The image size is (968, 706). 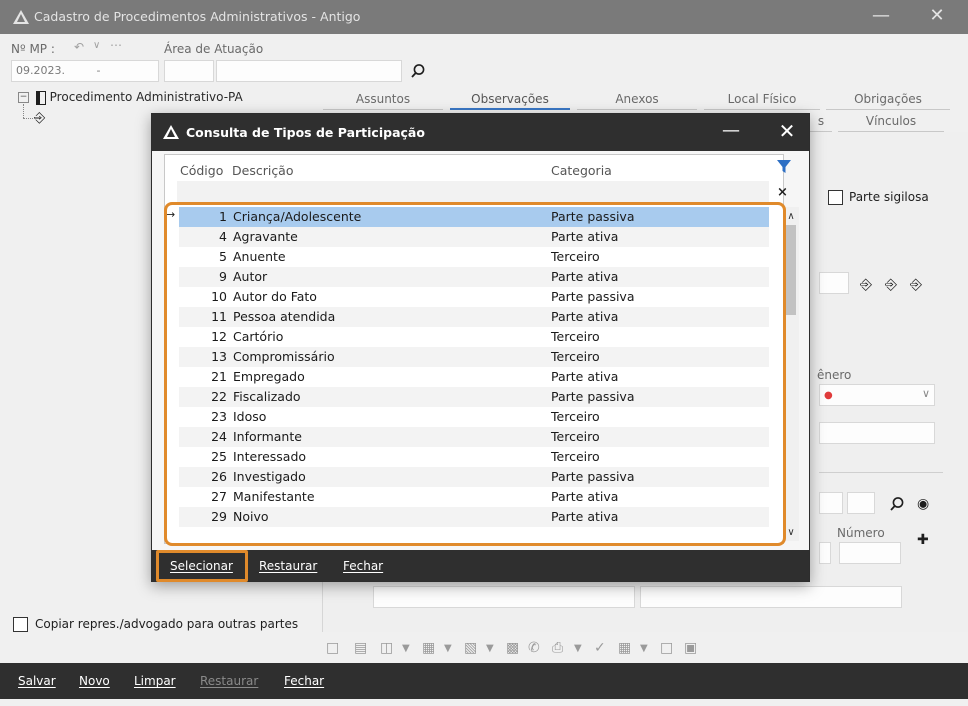 What do you see at coordinates (510, 100) in the screenshot?
I see `tab-observacoes: Observações` at bounding box center [510, 100].